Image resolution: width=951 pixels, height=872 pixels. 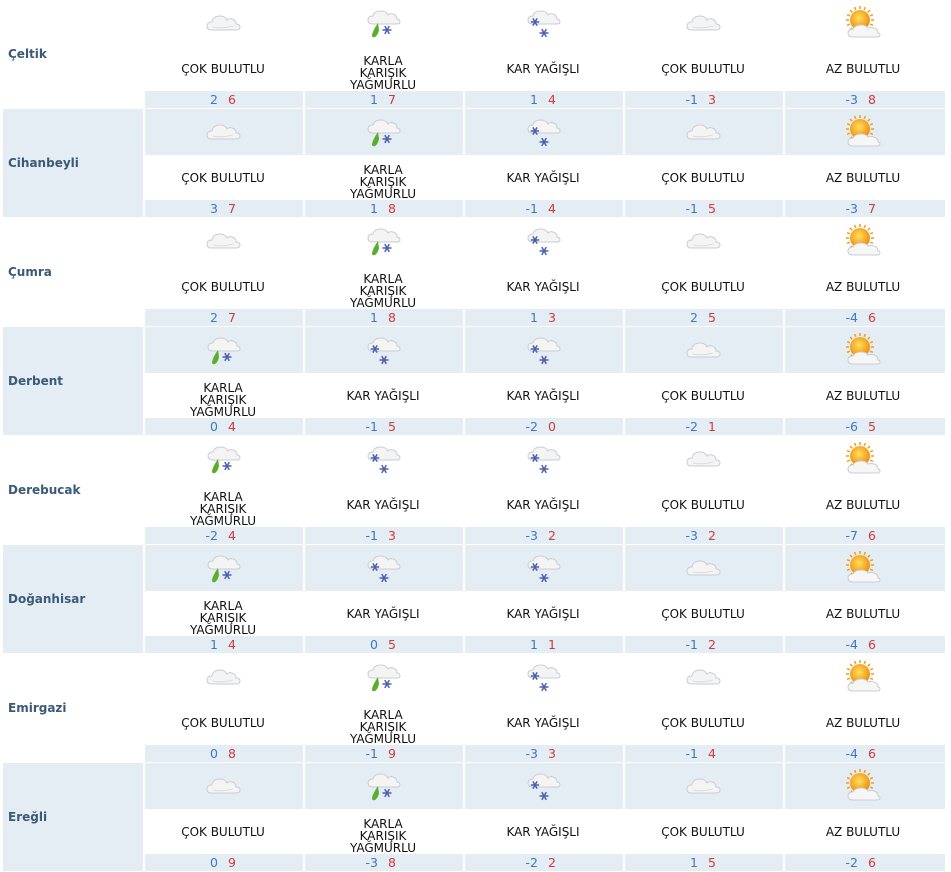 I want to click on min-temp: -3, so click(x=851, y=208).